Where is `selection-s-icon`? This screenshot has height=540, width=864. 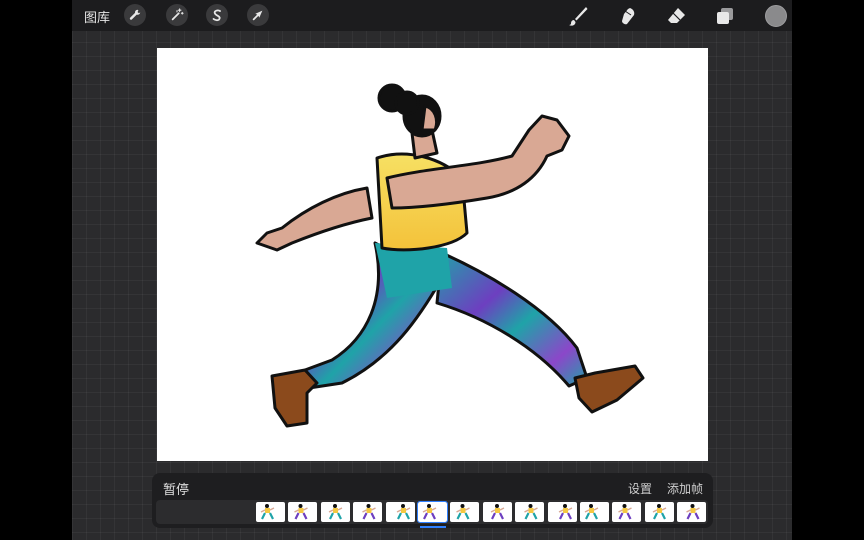
selection-s-icon is located at coordinates (217, 15).